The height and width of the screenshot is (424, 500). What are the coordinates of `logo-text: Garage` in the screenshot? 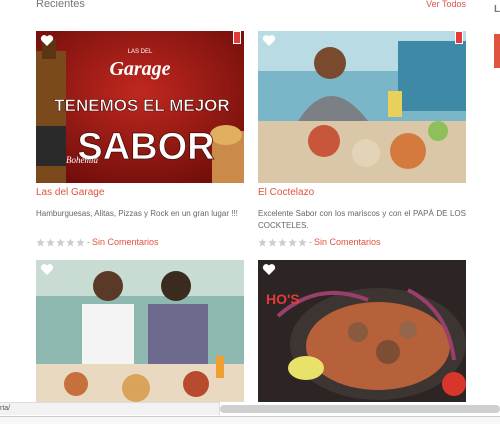 It's located at (139, 69).